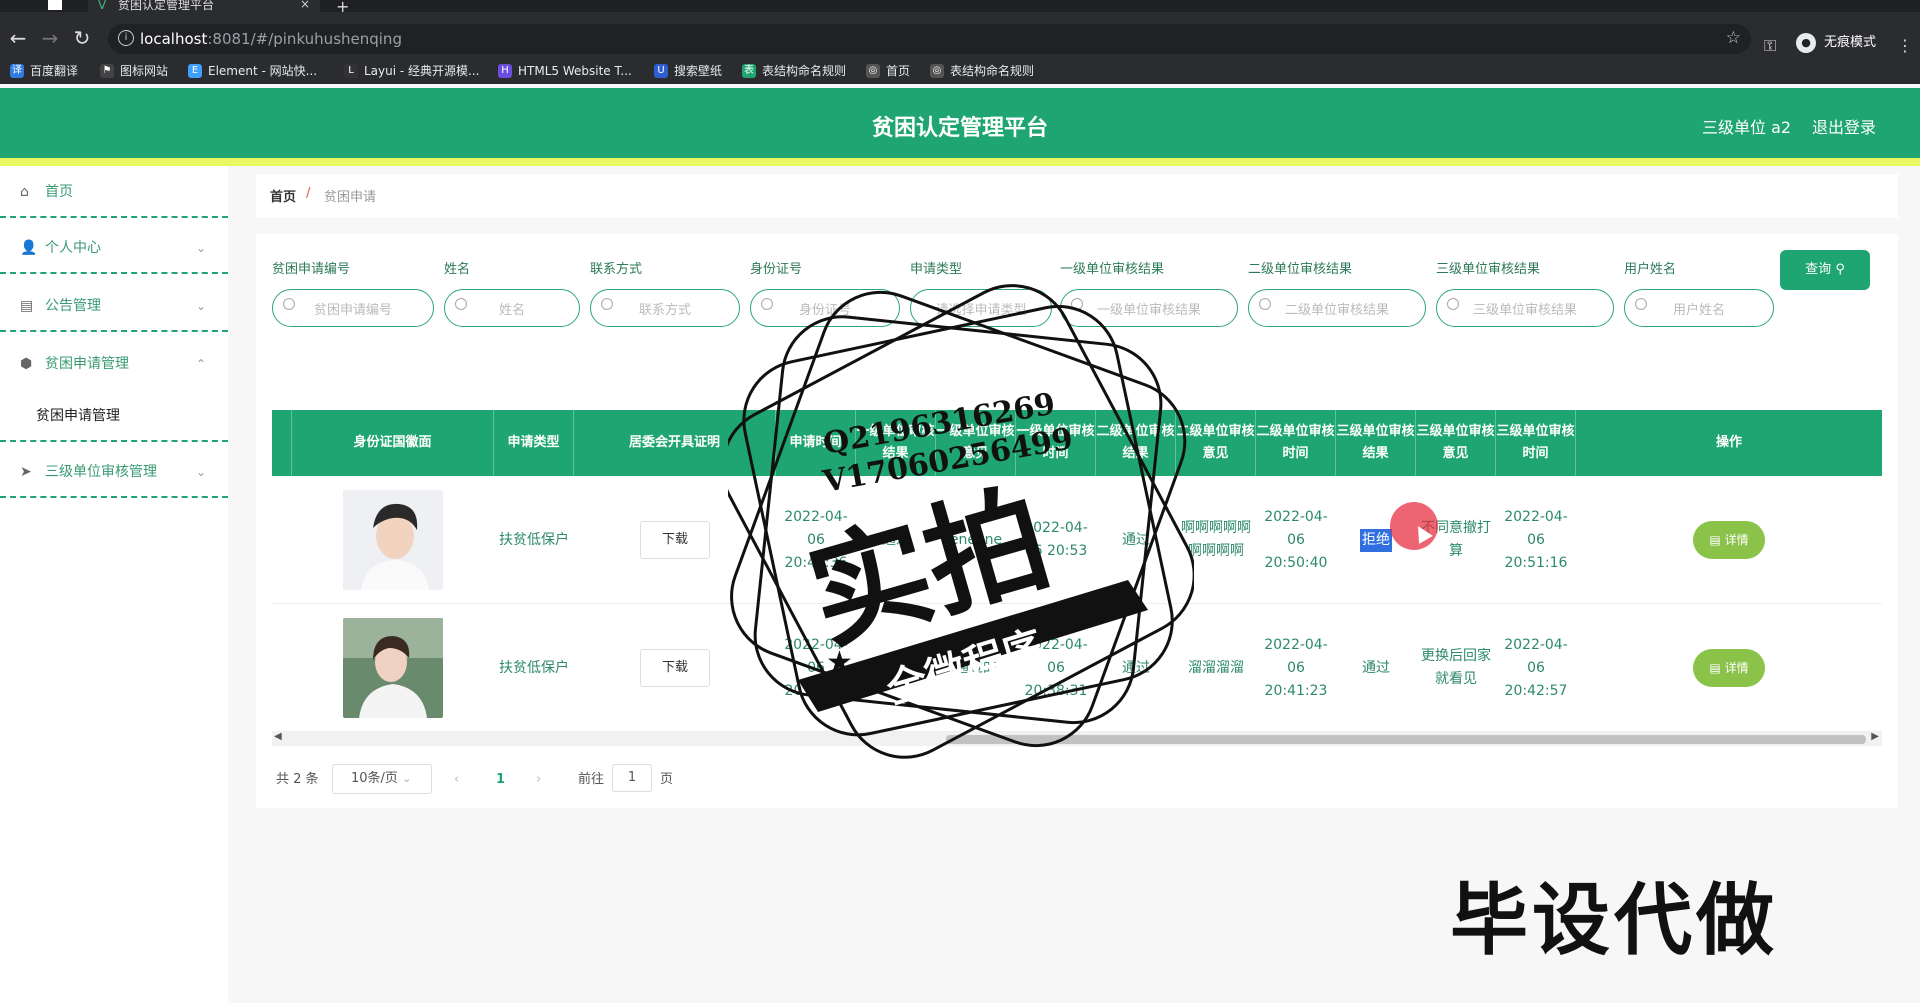 Image resolution: width=1920 pixels, height=1003 pixels. What do you see at coordinates (1825, 270) in the screenshot?
I see `query-button: 查询 ⚲` at bounding box center [1825, 270].